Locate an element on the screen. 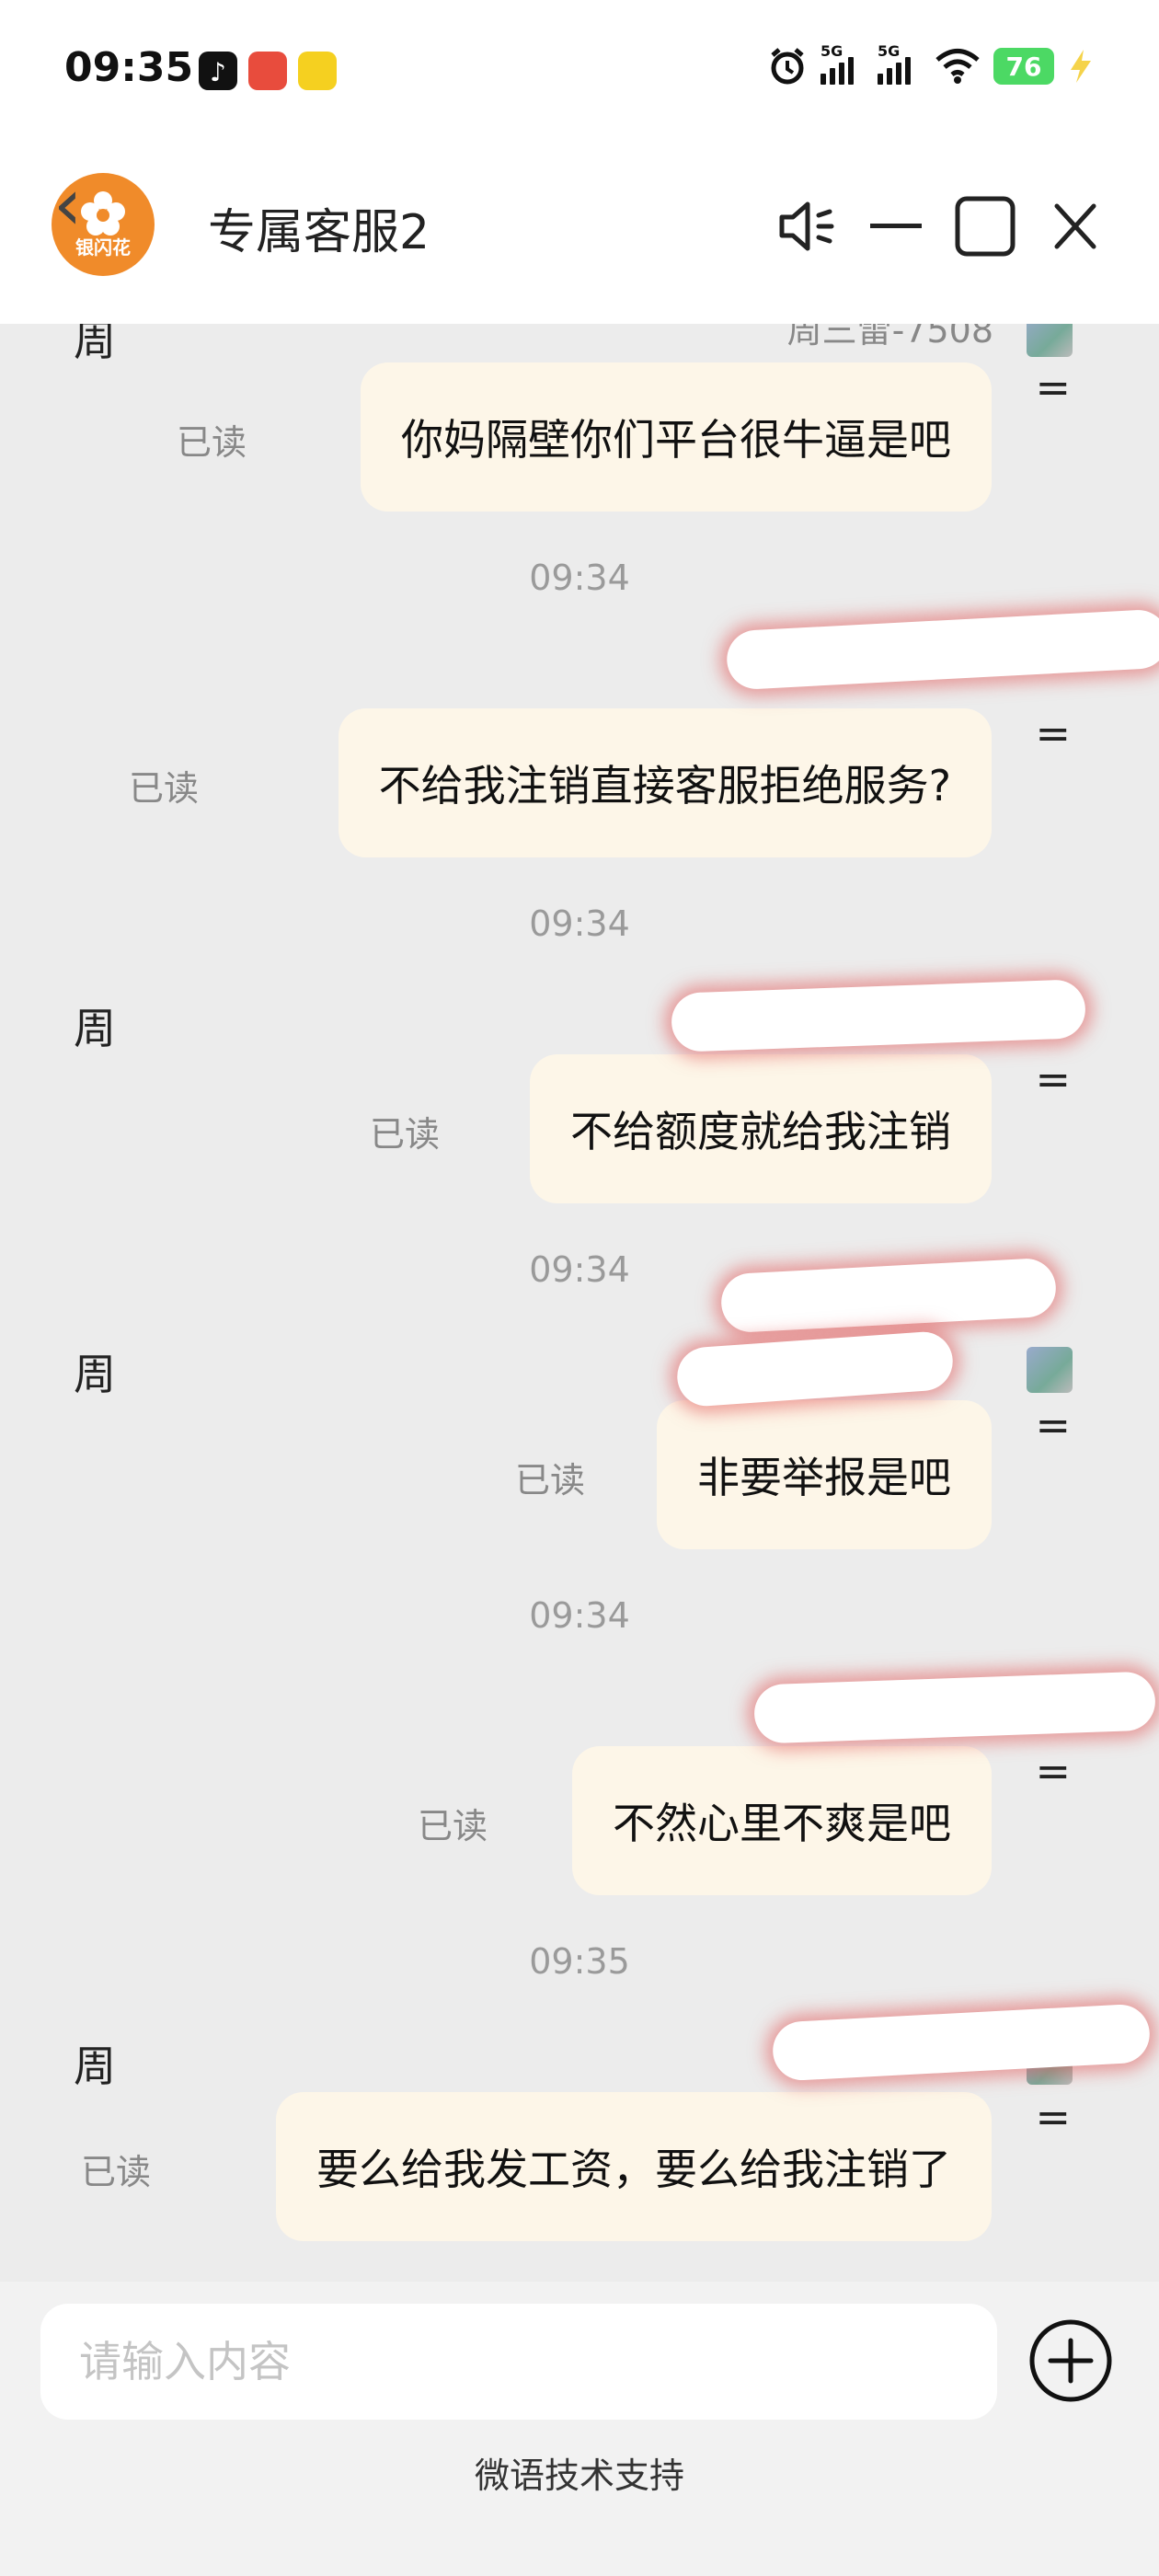  maximize-button is located at coordinates (985, 226).